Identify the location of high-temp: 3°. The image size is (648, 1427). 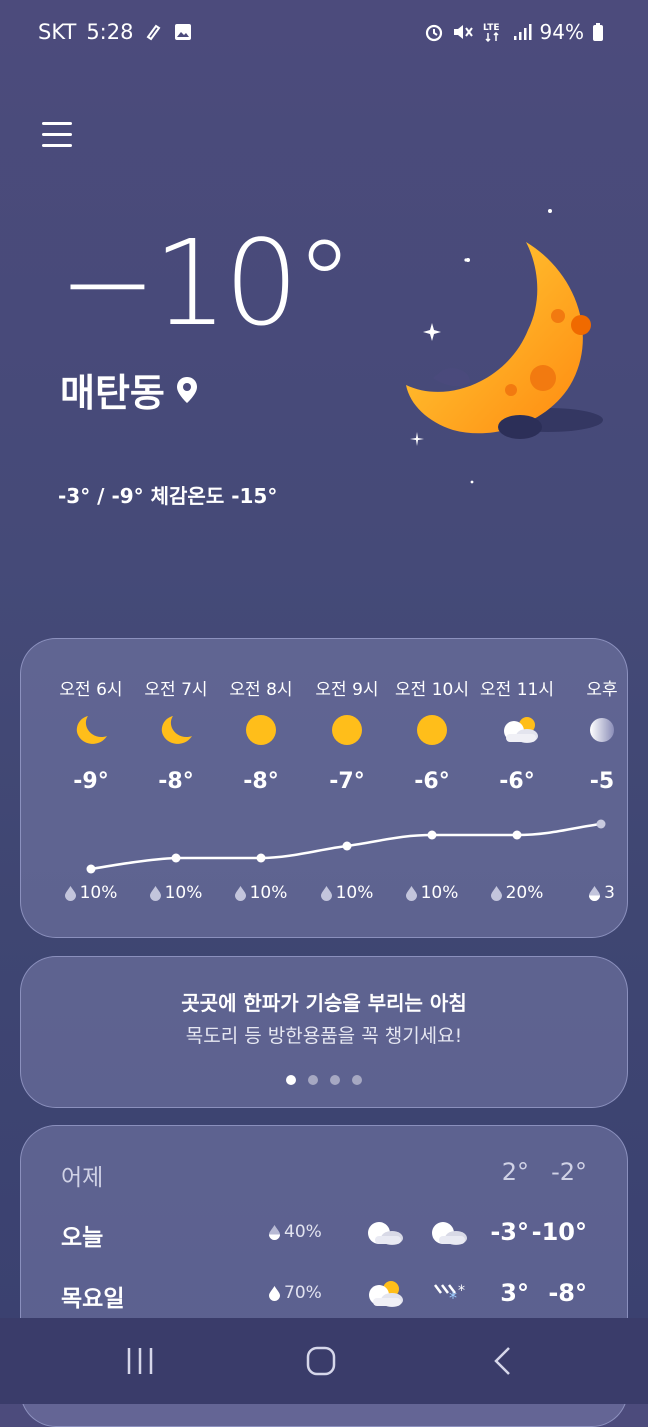
(514, 1293).